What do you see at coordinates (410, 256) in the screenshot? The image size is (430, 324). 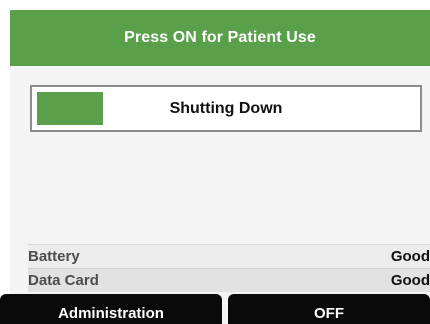 I see `battery-value: Good` at bounding box center [410, 256].